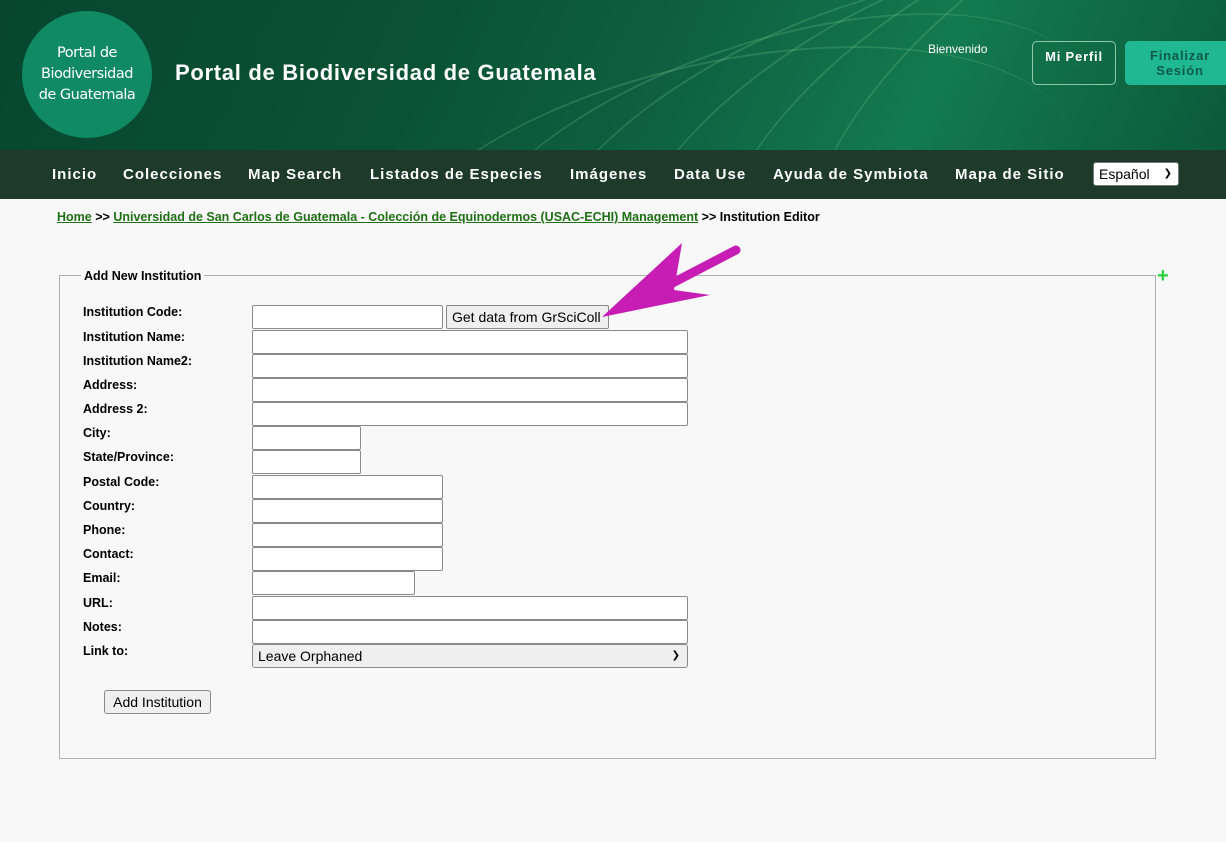 The image size is (1226, 842). Describe the element at coordinates (470, 632) in the screenshot. I see `notes-input` at that location.